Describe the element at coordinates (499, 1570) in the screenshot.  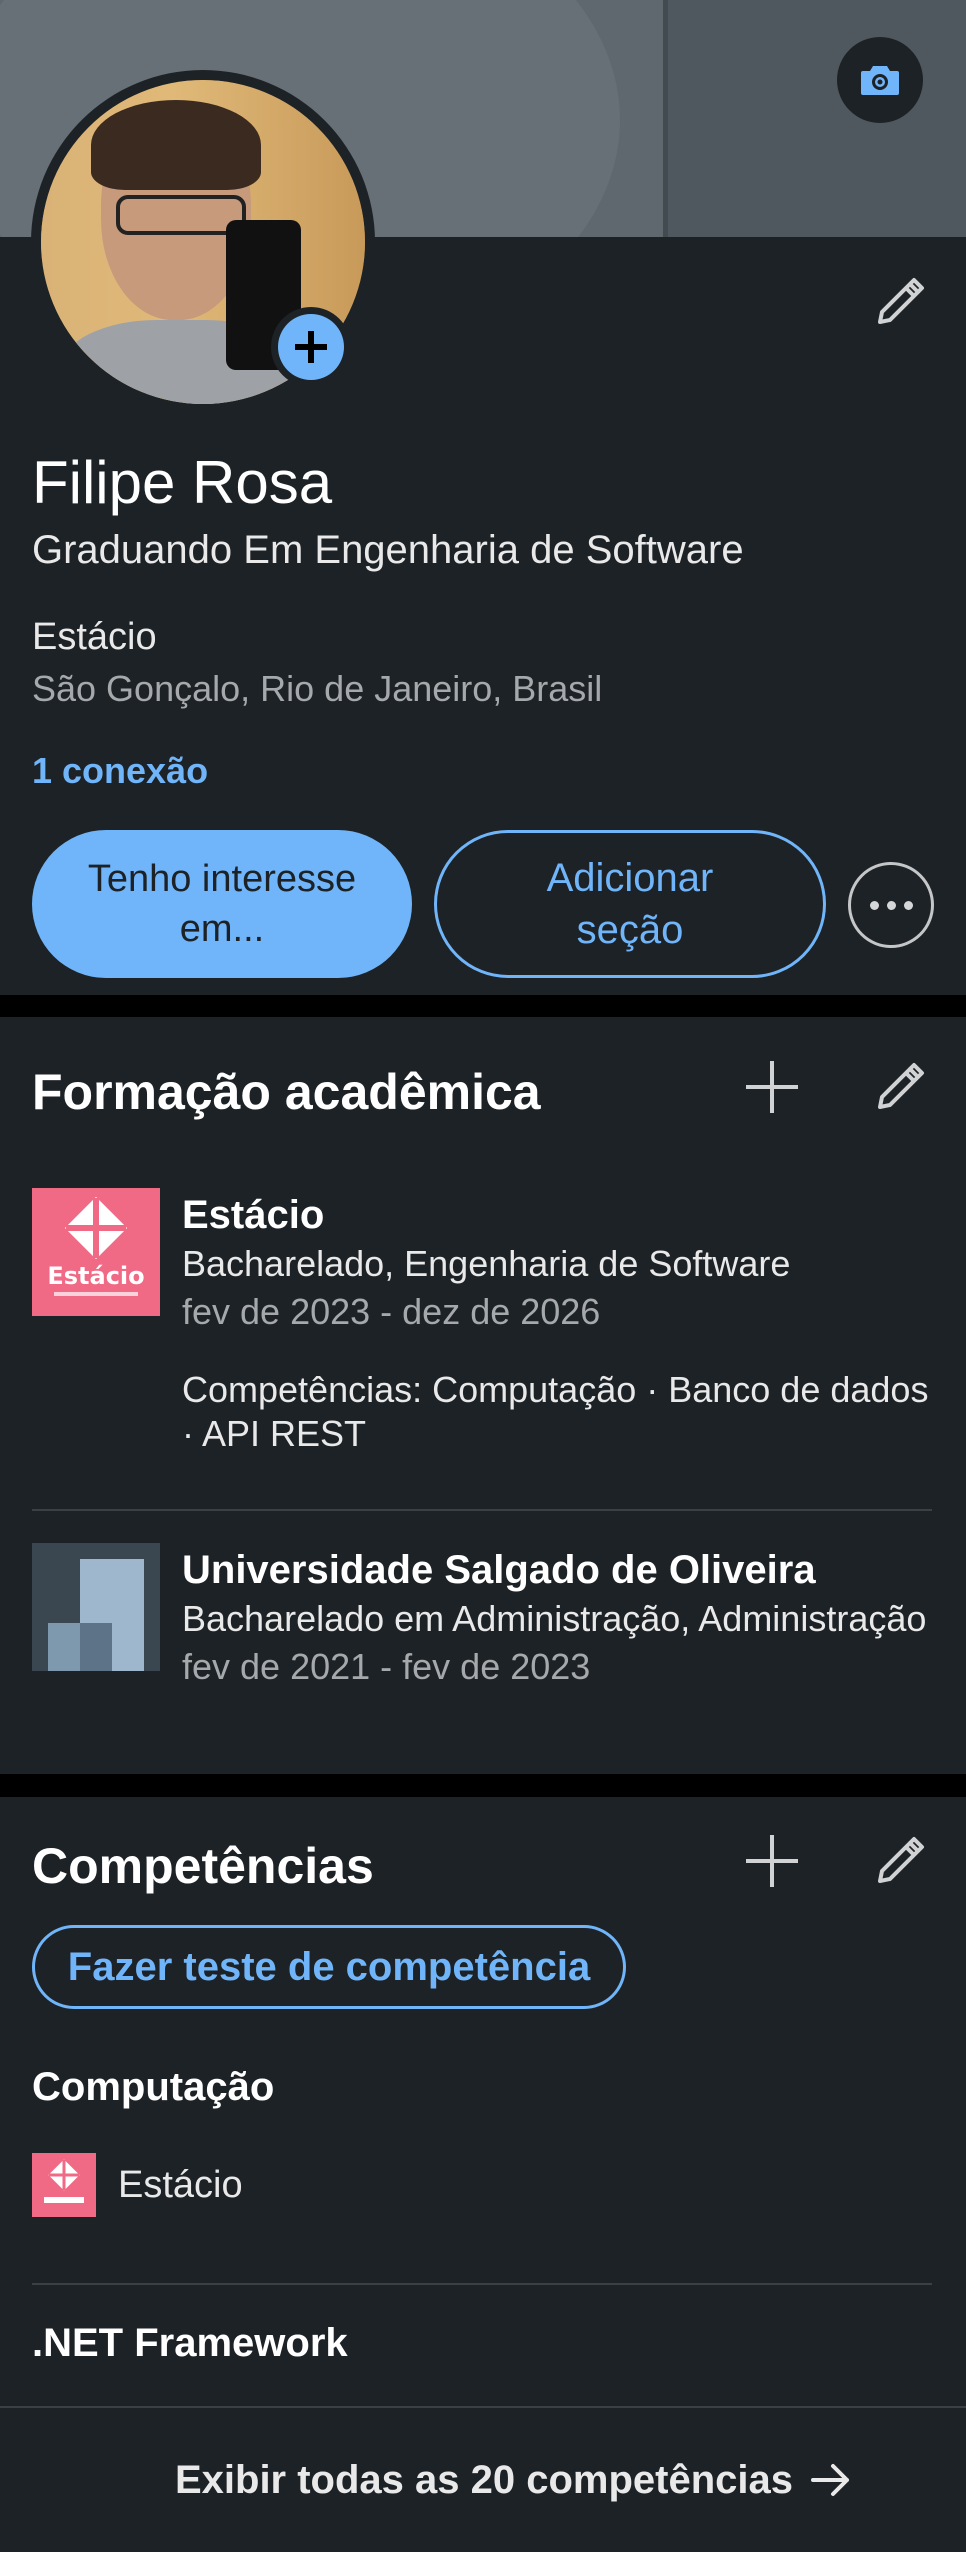
I see `education-school: Universidade Salgado de Oliveira` at that location.